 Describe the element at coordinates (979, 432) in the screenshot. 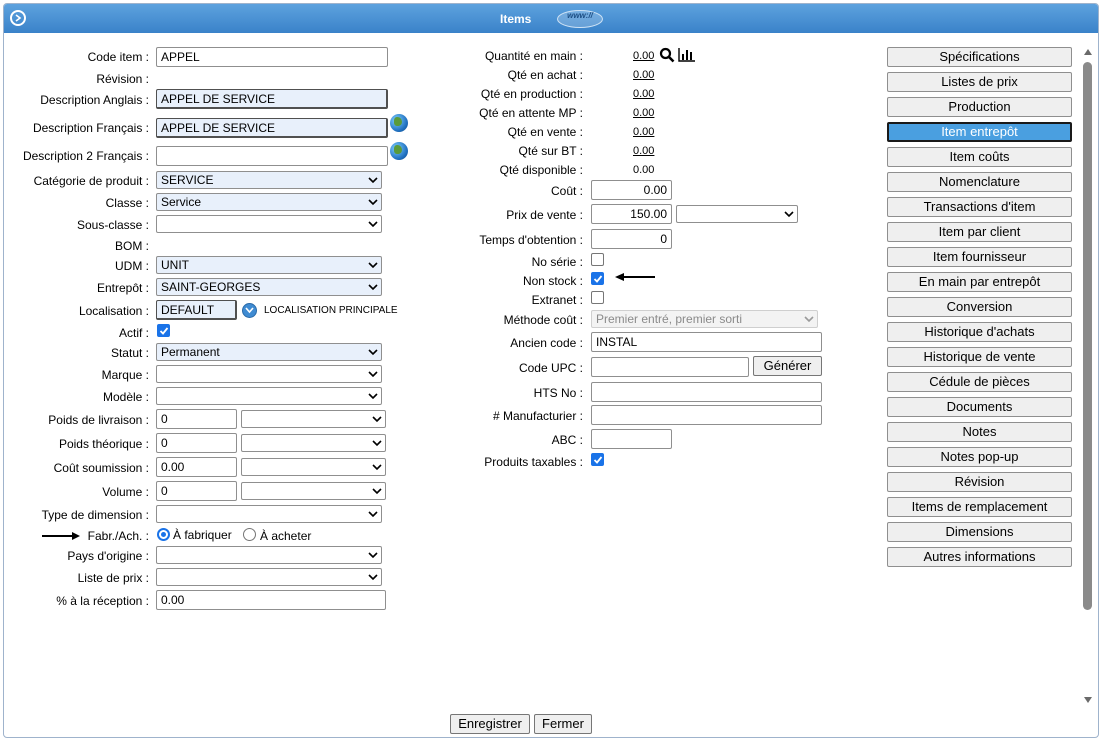

I see `sidebar-item-notes: Notes` at that location.